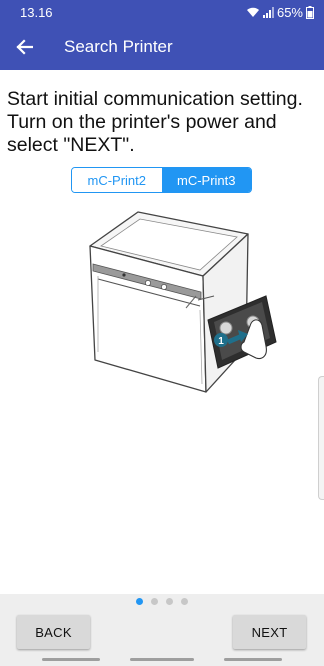 This screenshot has width=324, height=666. I want to click on signal-icon, so click(268, 12).